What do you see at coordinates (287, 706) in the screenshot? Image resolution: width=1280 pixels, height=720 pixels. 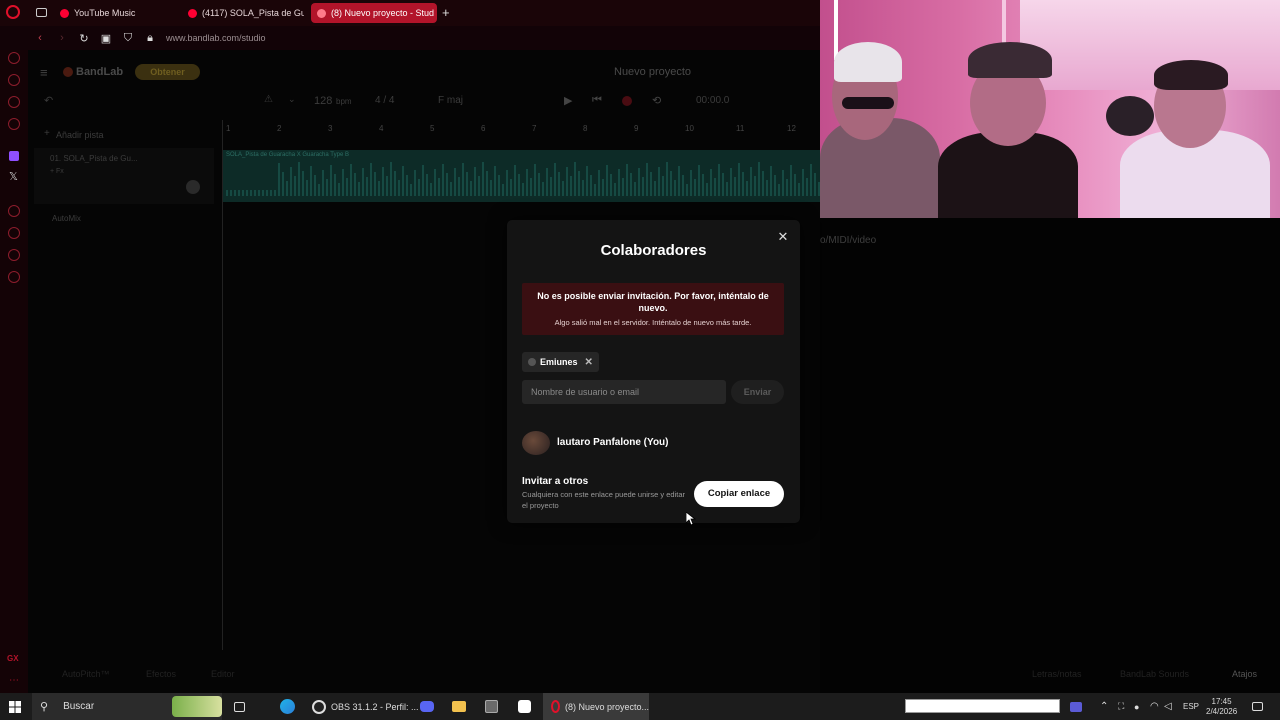 I see `edge-icon` at bounding box center [287, 706].